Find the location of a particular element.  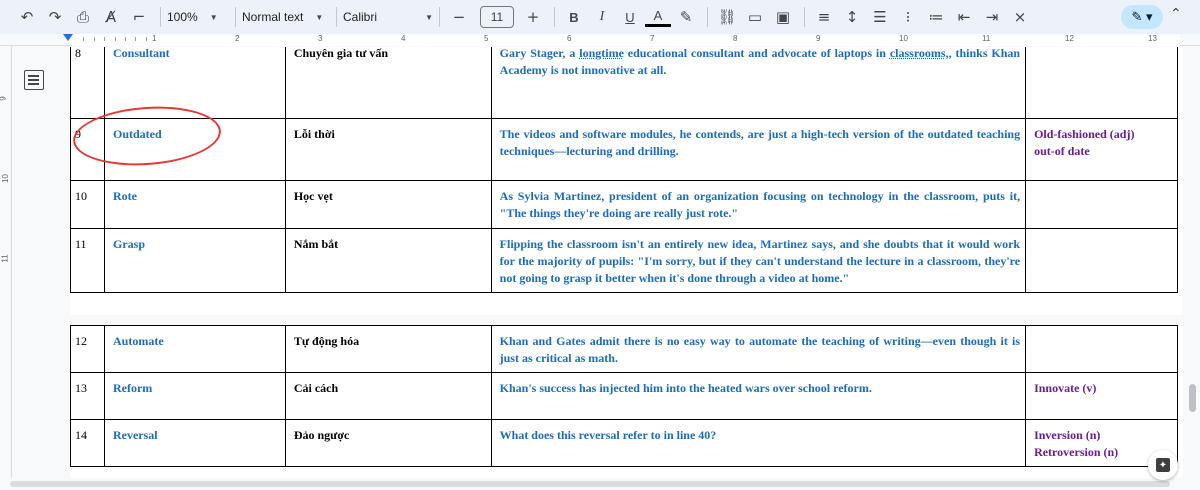

meaning-cell: Tự động hóa is located at coordinates (388, 349).